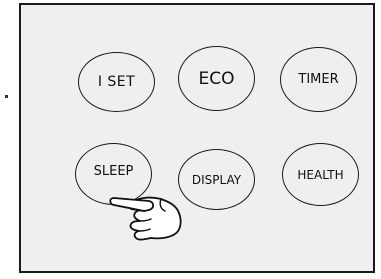 This screenshot has height=279, width=381. I want to click on sleep-button-label: SLEEP, so click(113, 171).